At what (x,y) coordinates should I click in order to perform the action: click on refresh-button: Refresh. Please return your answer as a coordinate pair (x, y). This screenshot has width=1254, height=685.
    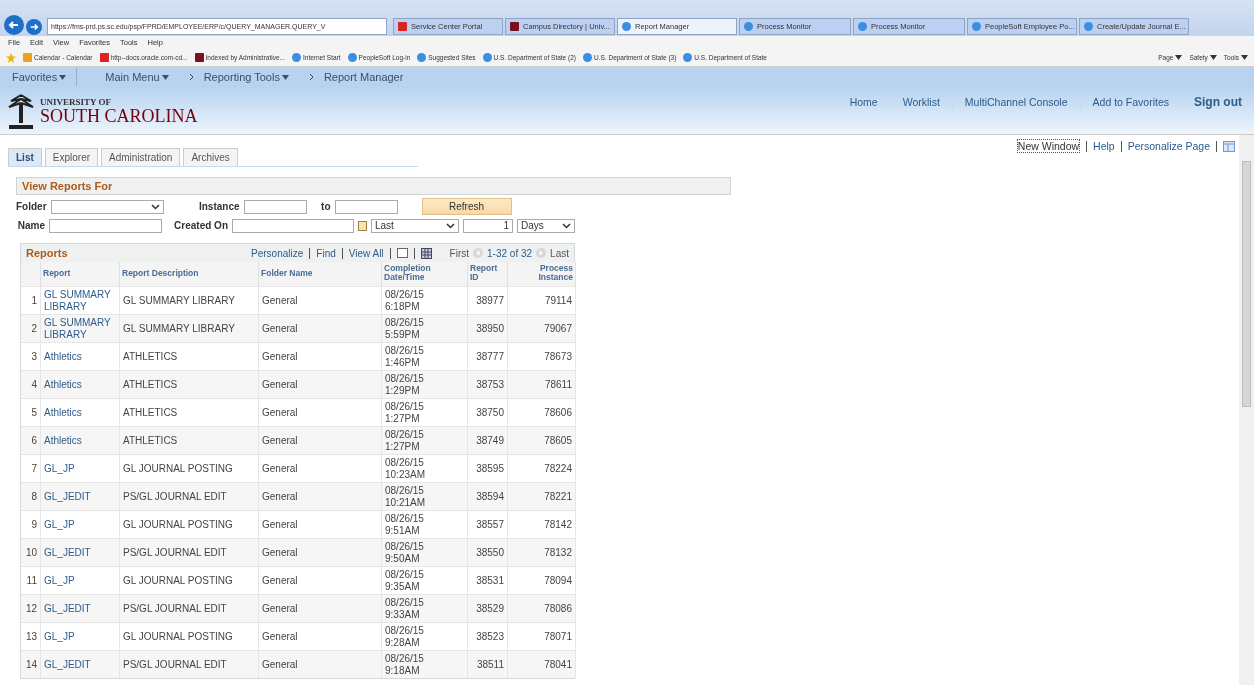
    Looking at the image, I should click on (466, 206).